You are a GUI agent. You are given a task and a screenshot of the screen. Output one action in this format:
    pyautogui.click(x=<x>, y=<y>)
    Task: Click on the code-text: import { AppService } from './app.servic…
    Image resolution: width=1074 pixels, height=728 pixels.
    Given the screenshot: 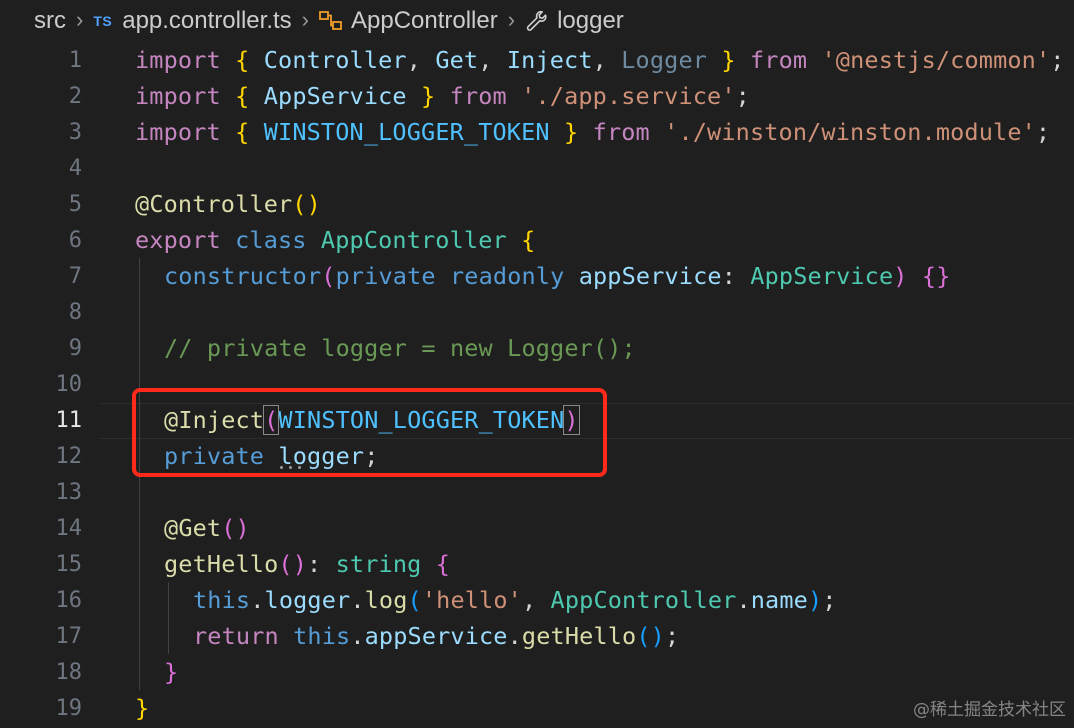 What is the action you would take?
    pyautogui.click(x=442, y=96)
    